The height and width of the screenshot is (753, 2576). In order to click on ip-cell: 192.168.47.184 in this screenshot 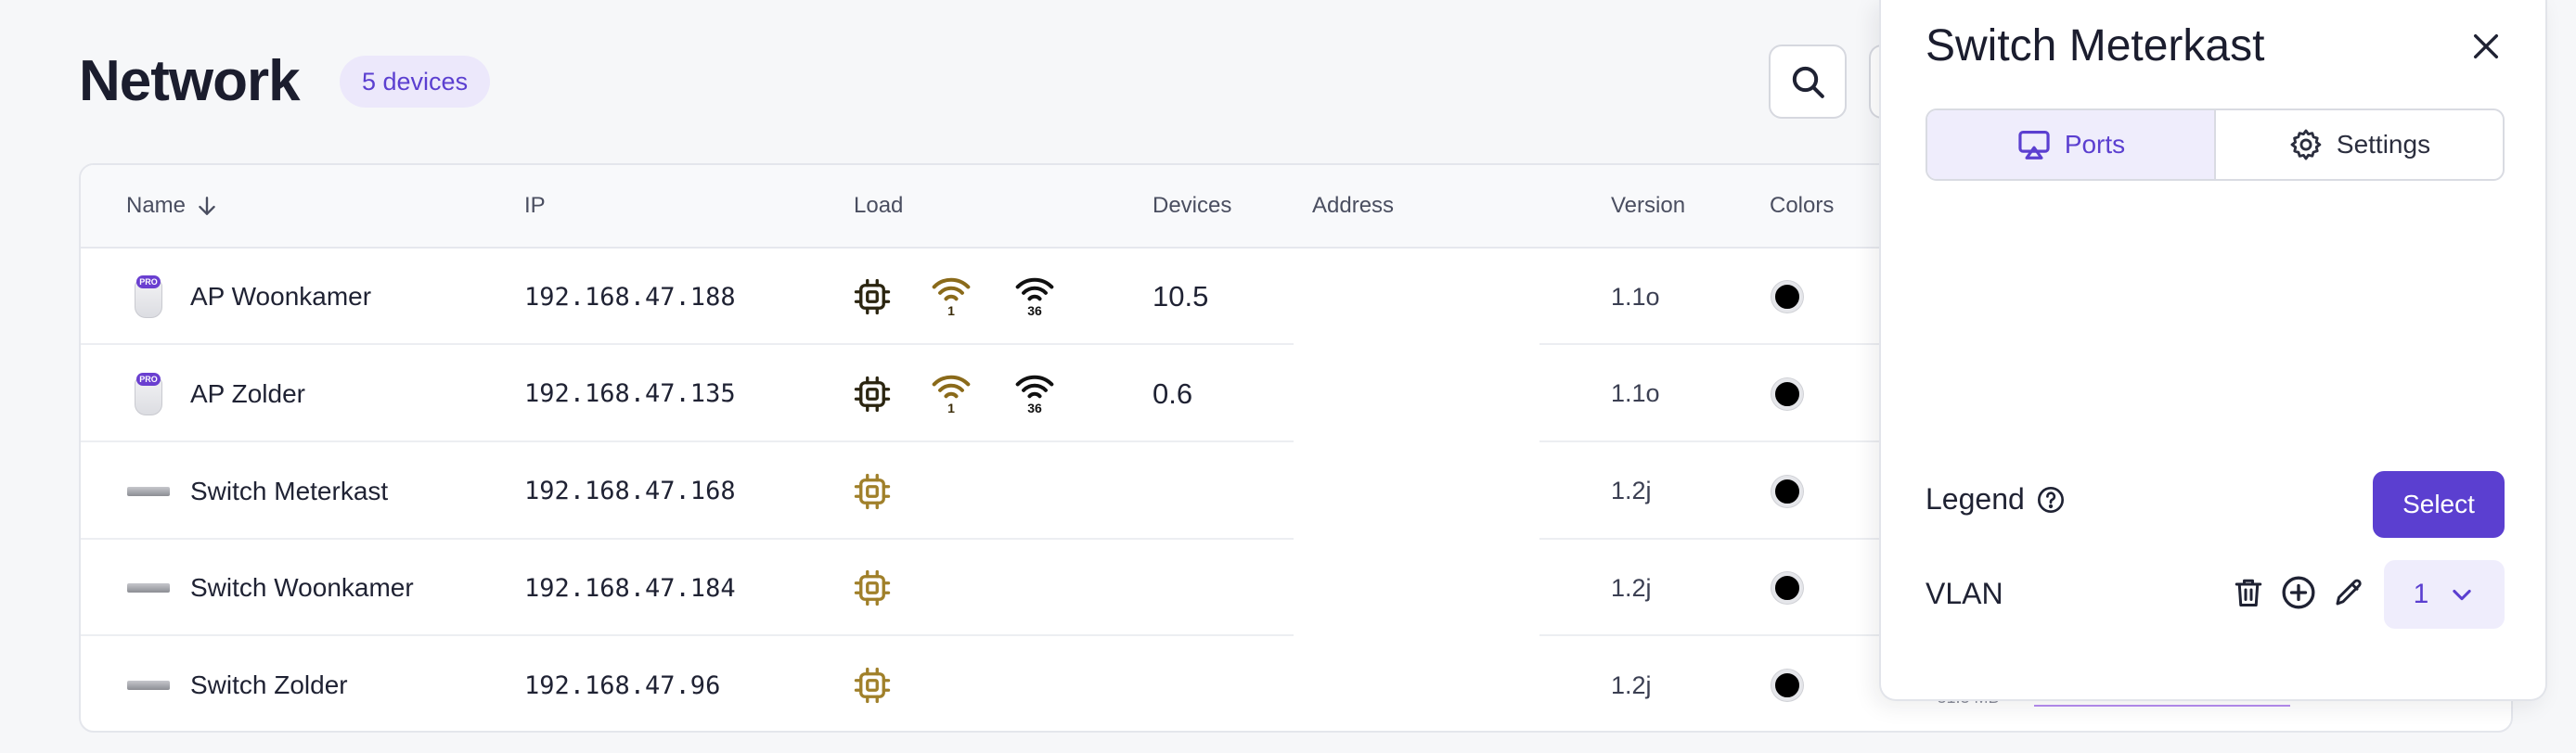, I will do `click(630, 588)`.